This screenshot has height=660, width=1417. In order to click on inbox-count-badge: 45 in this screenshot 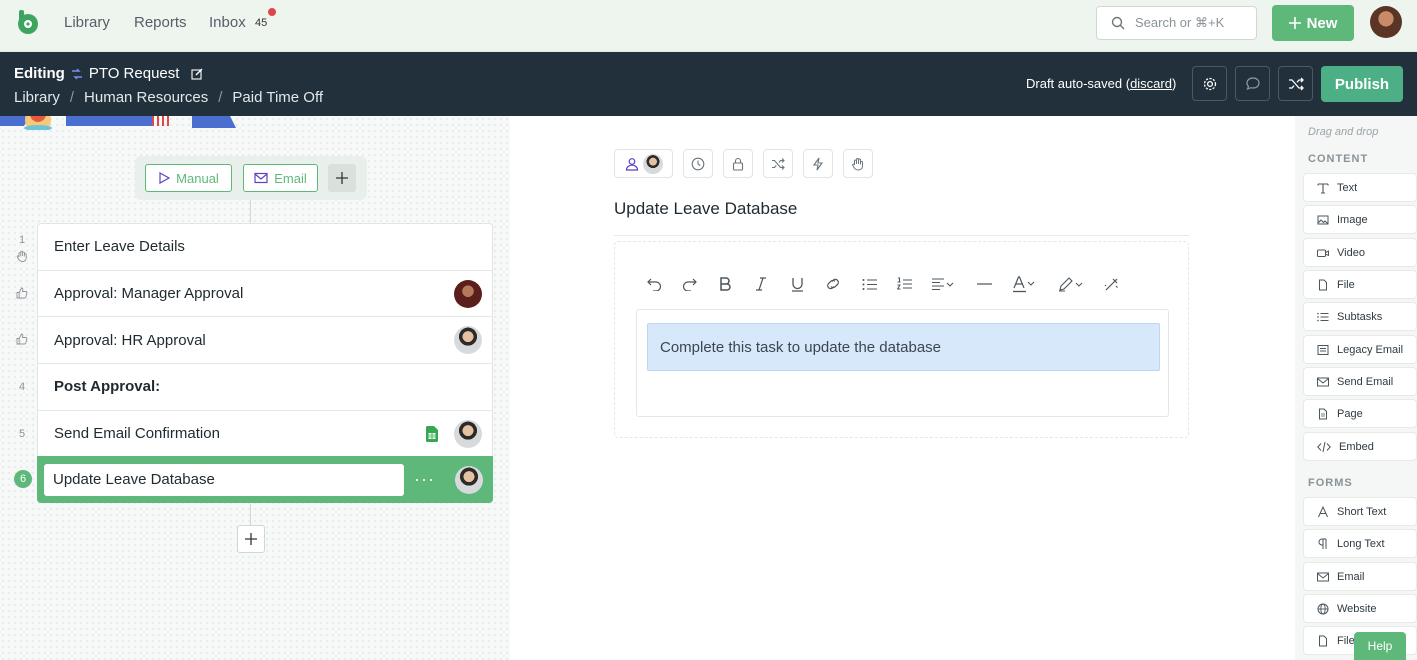, I will do `click(261, 23)`.